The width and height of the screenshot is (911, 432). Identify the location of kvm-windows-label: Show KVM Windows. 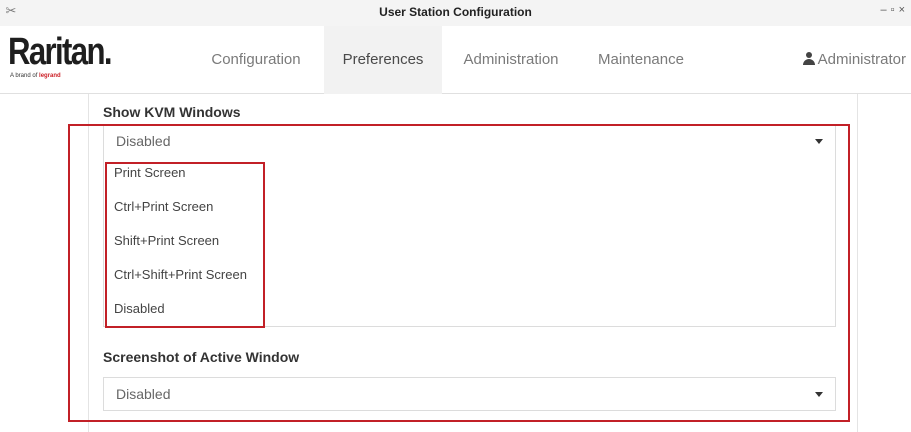
(172, 112).